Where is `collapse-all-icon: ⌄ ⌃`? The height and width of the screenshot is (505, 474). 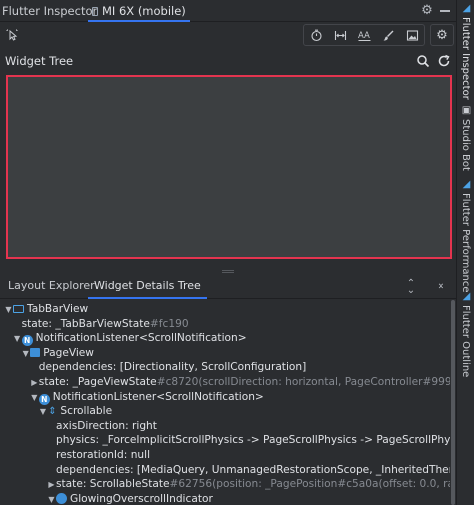 collapse-all-icon: ⌄ ⌃ is located at coordinates (441, 287).